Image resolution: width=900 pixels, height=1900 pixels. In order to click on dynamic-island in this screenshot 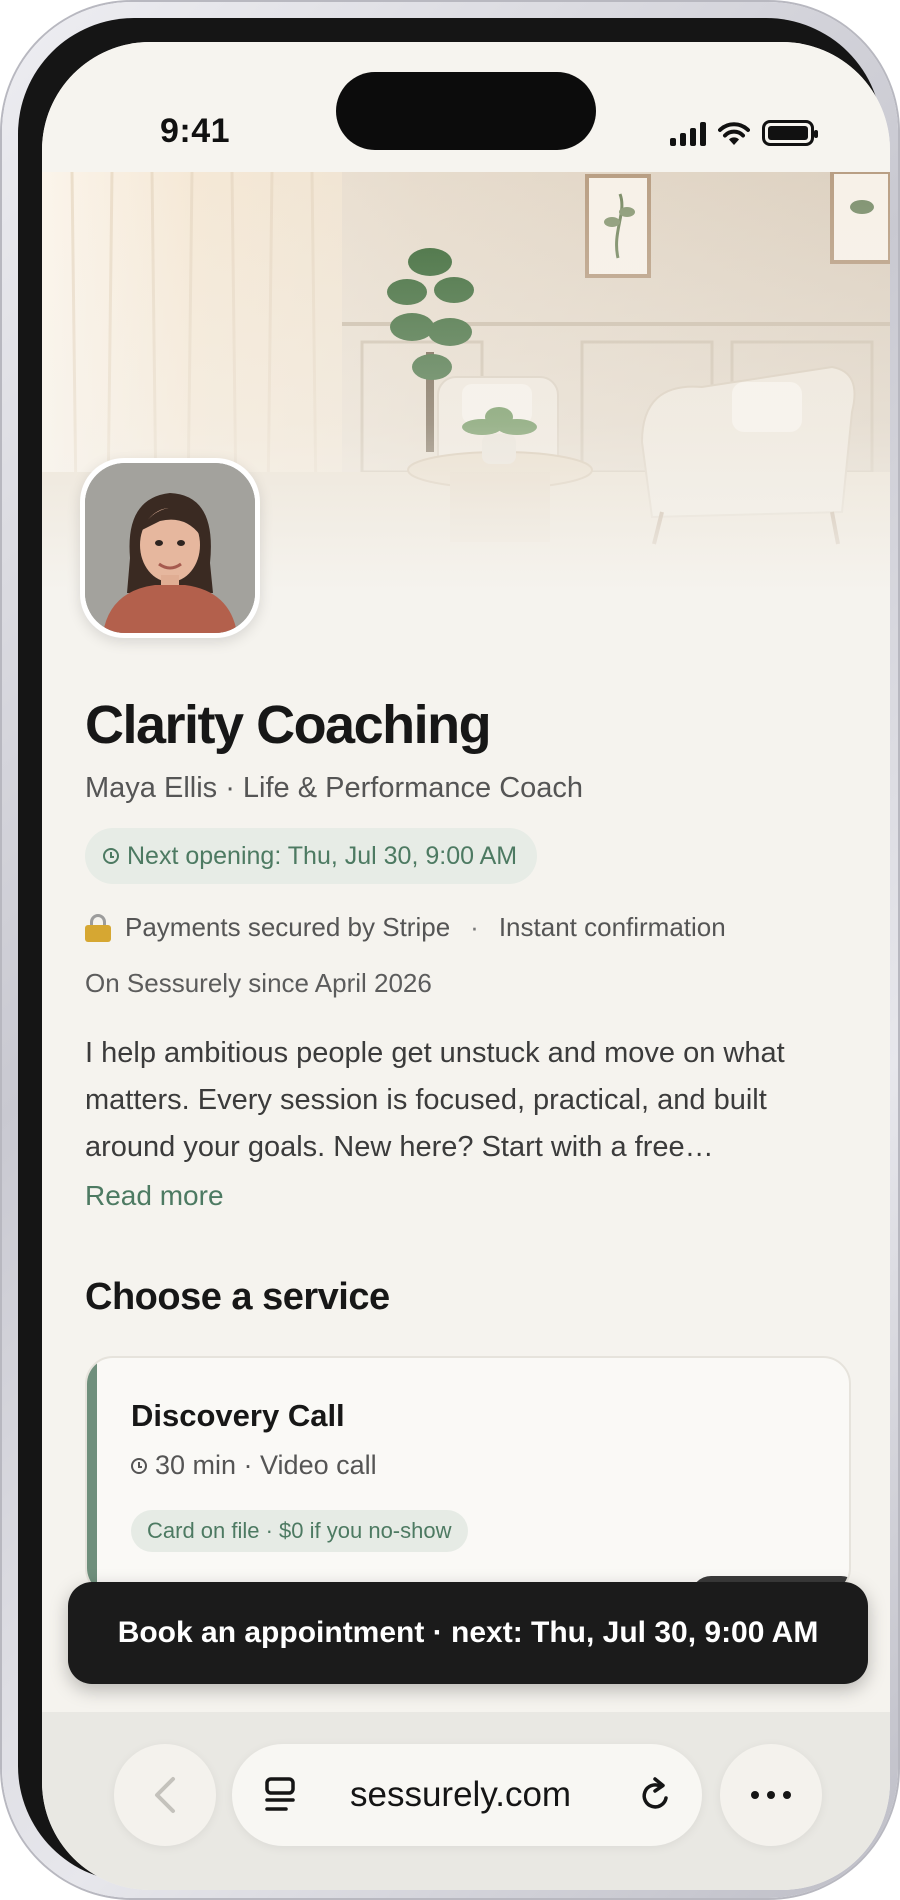, I will do `click(466, 111)`.